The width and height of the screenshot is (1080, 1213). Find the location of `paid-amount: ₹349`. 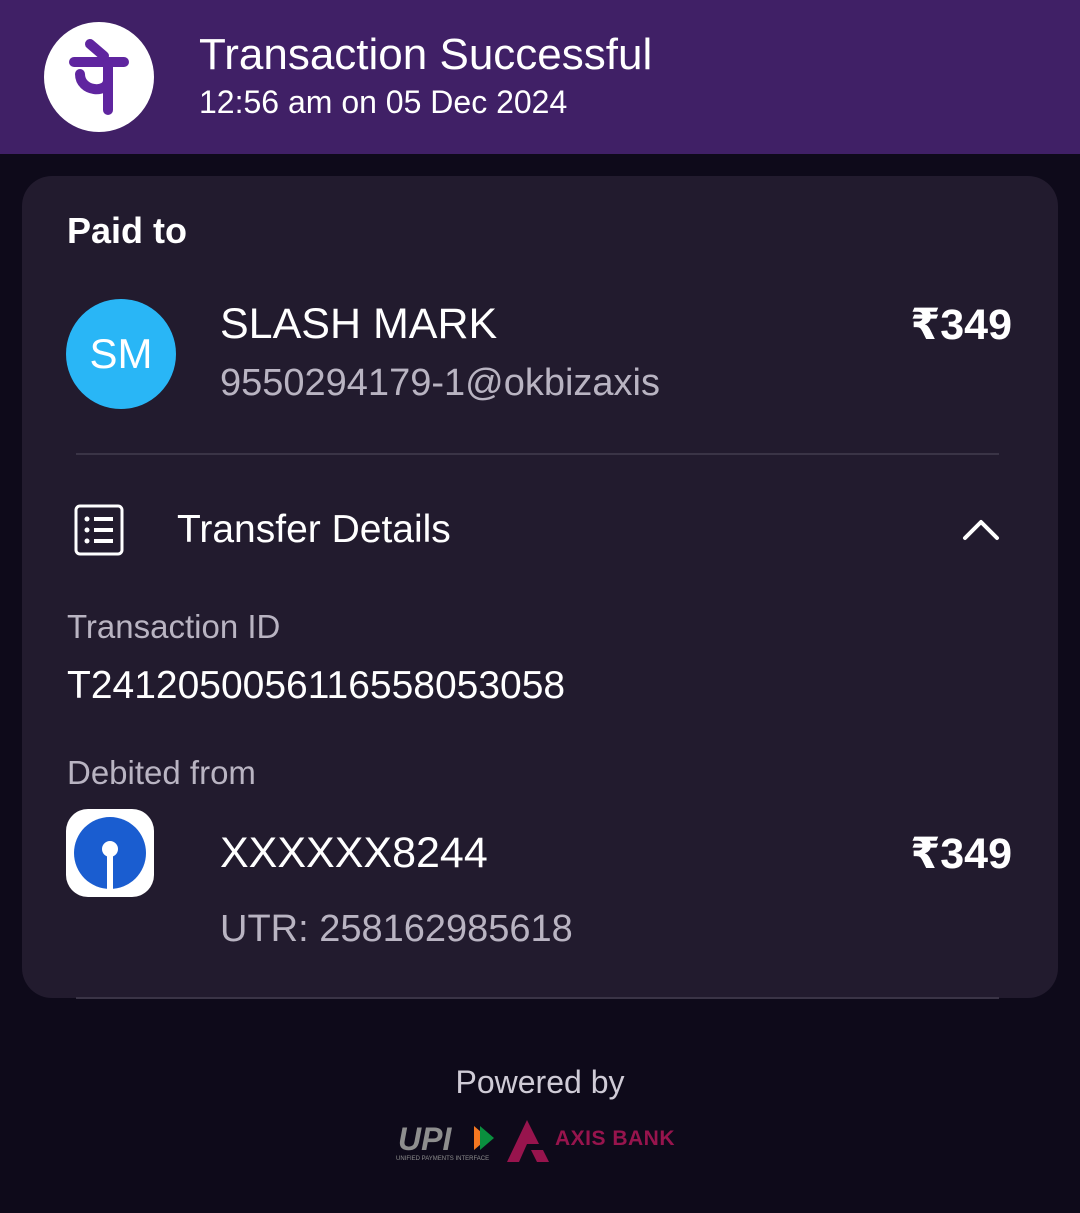

paid-amount: ₹349 is located at coordinates (961, 325).